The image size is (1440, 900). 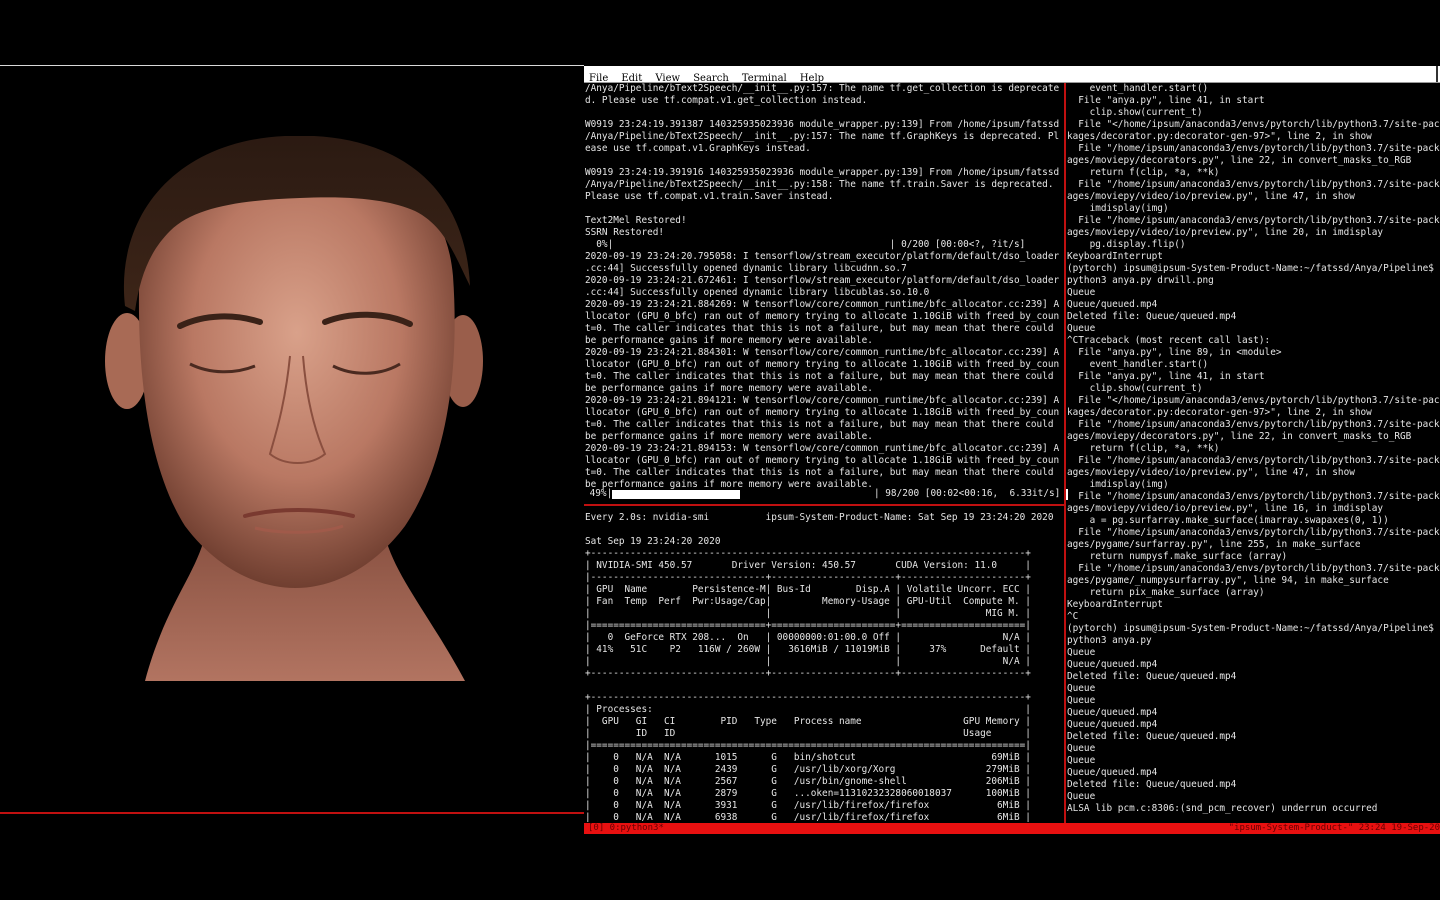 I want to click on tmux-host-time: "ipsum-System-Product-" 23:24 19-Sep-20, so click(x=1334, y=828).